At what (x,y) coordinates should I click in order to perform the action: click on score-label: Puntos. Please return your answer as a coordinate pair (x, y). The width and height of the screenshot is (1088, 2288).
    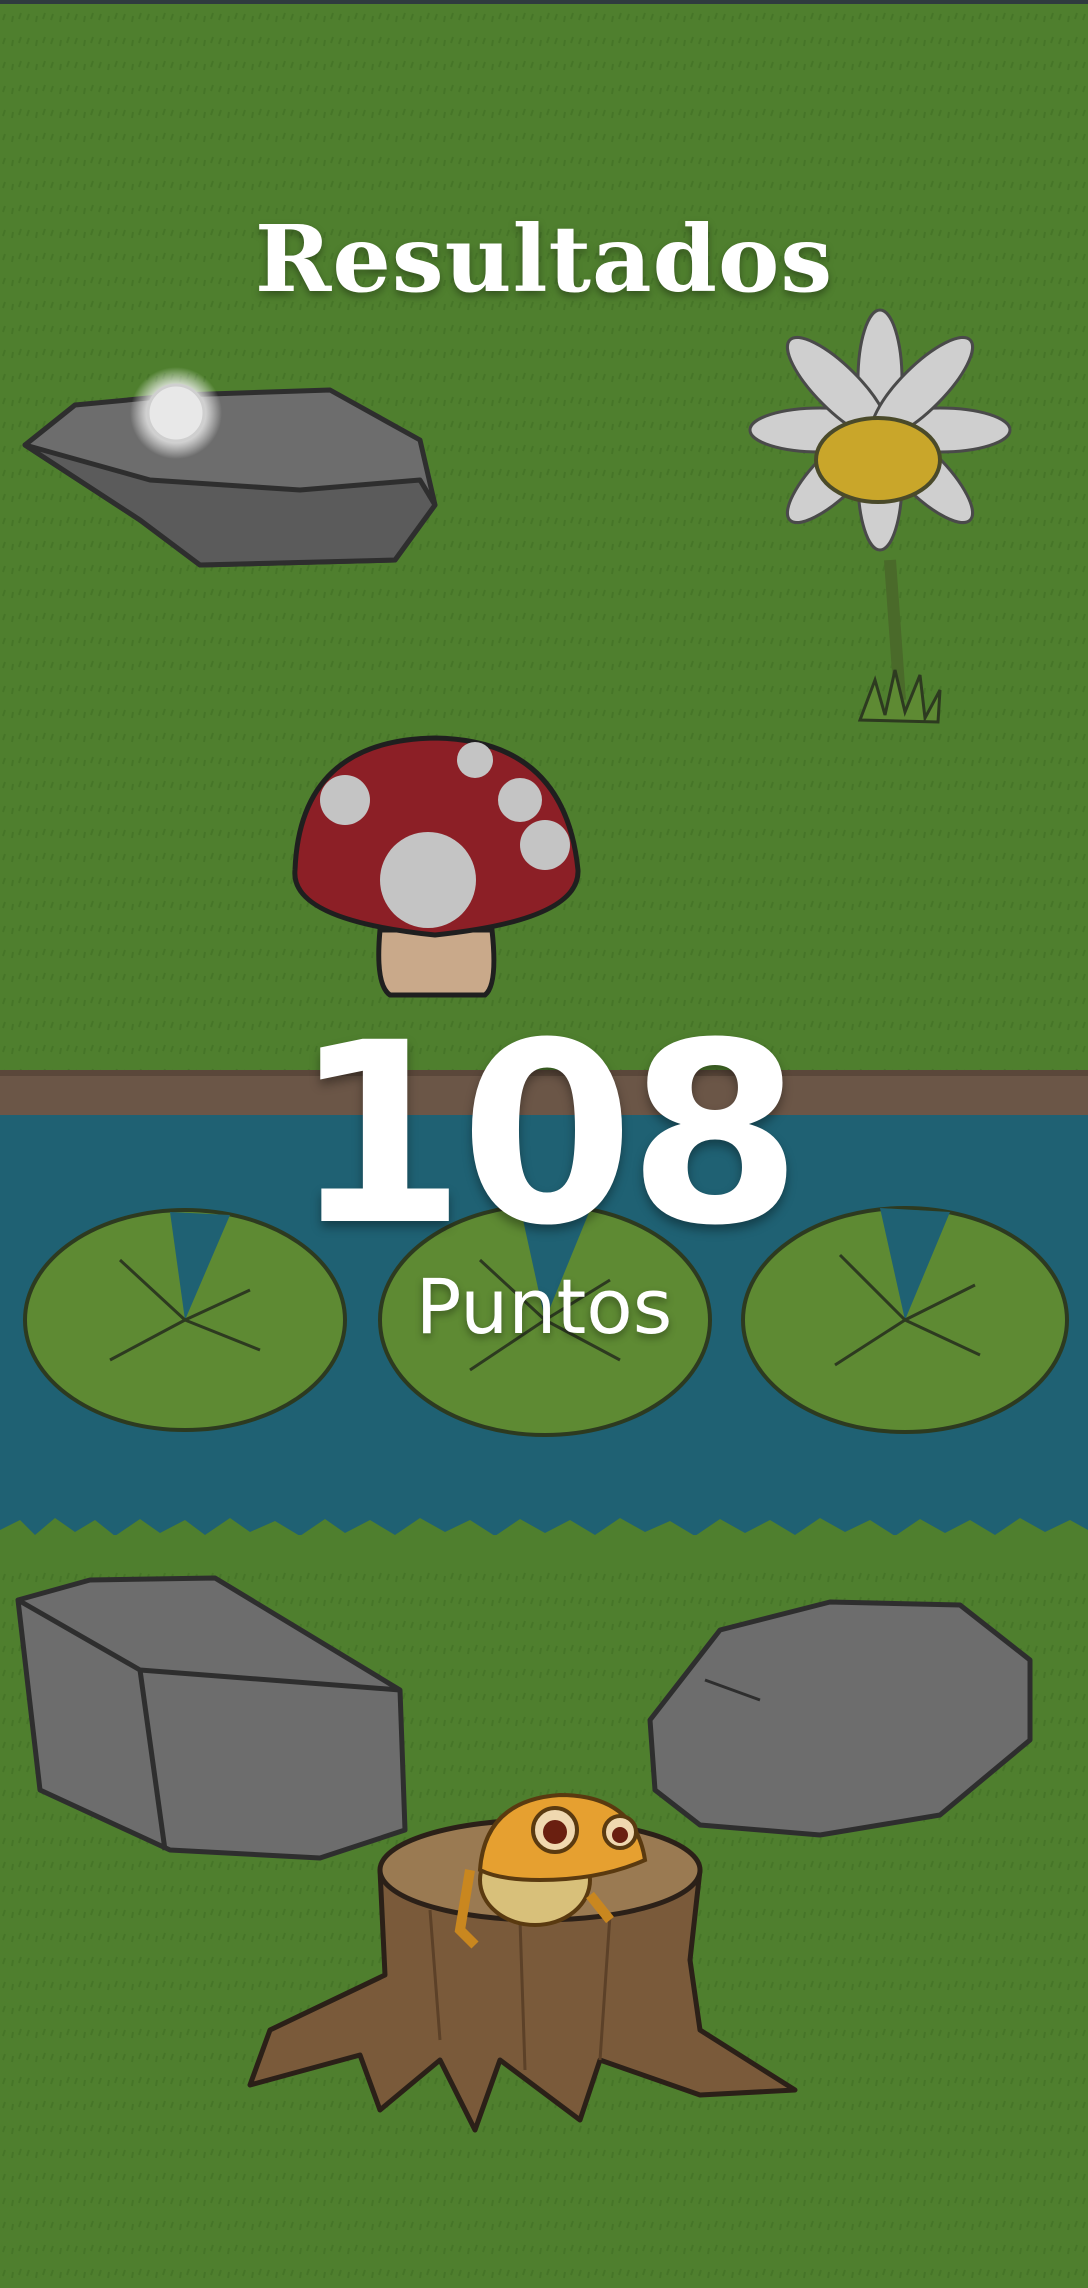
    Looking at the image, I should click on (544, 1306).